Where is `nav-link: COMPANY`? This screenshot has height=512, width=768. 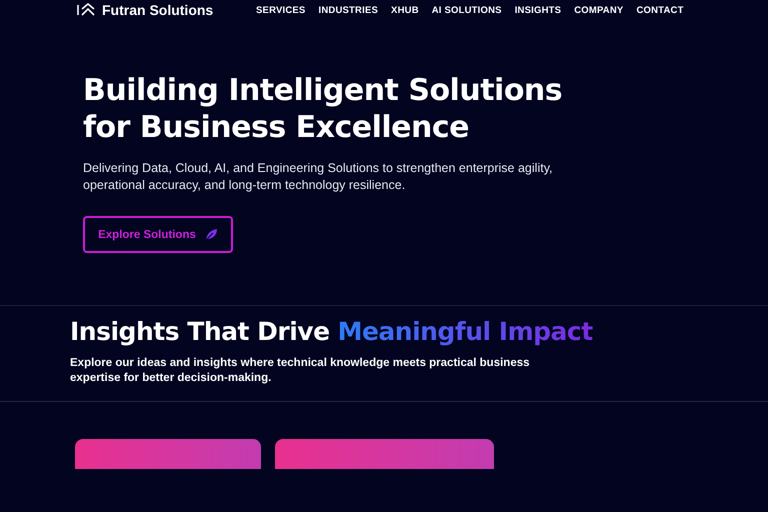 nav-link: COMPANY is located at coordinates (599, 10).